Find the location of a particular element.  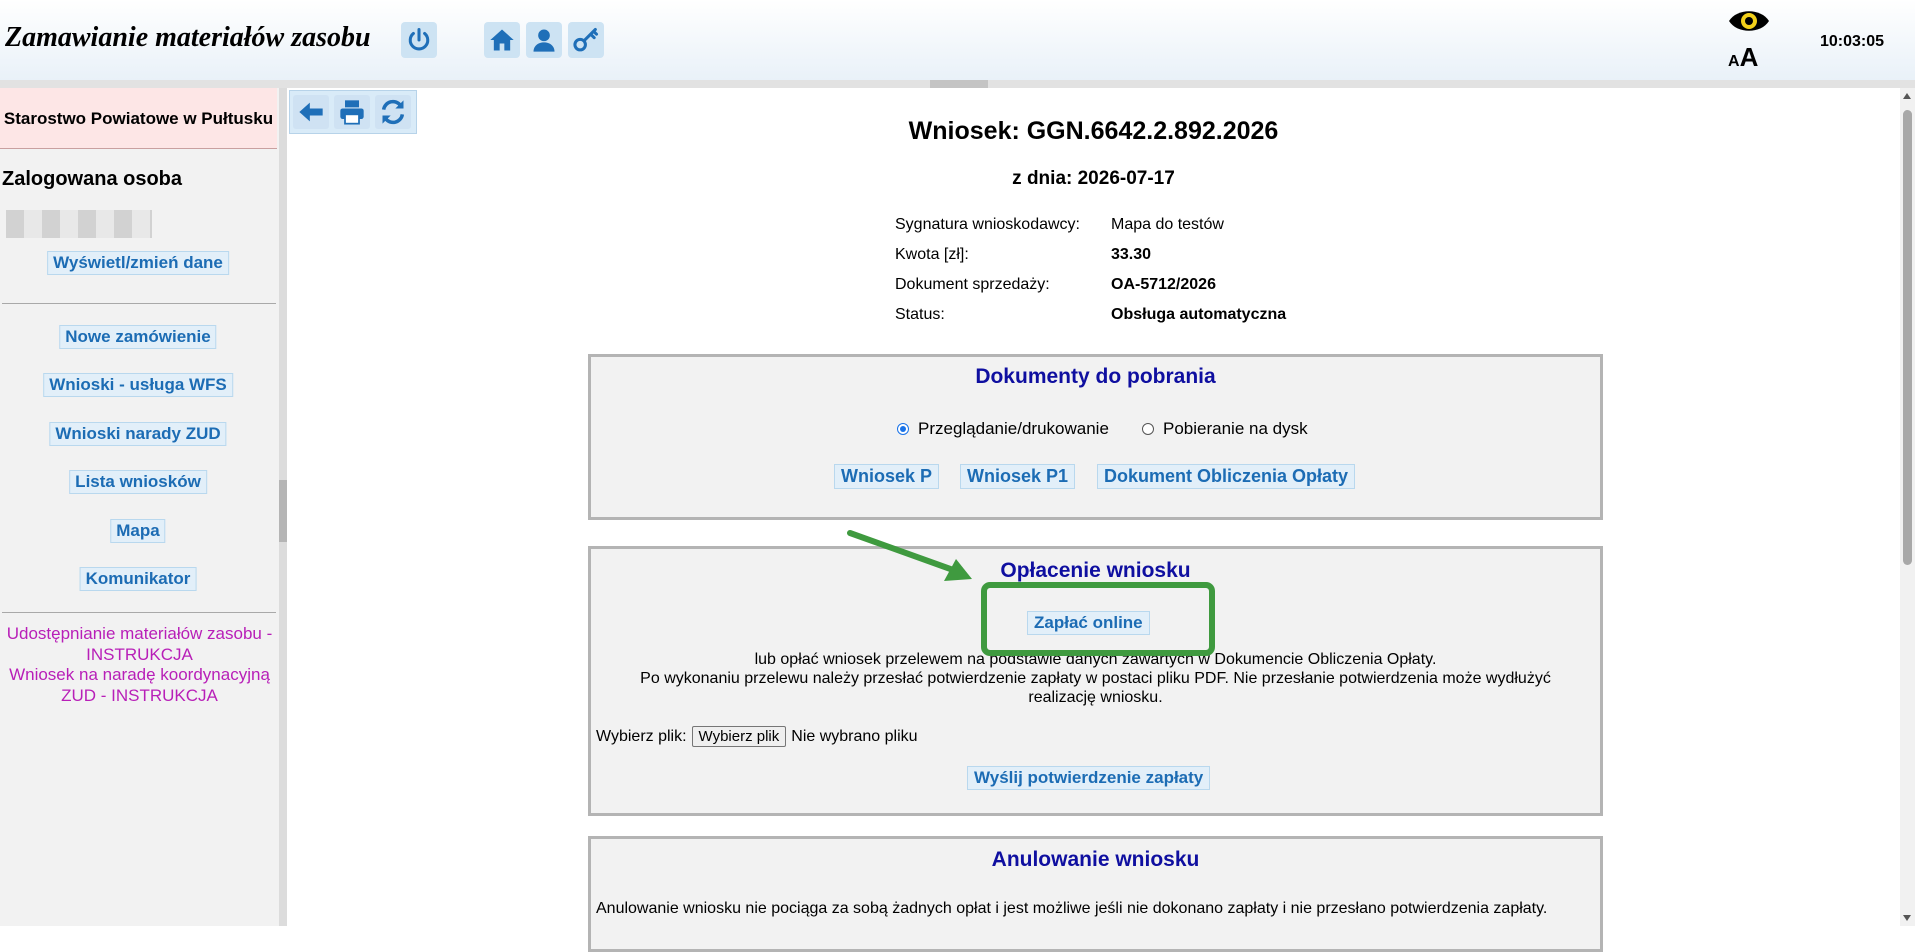

sidebar-item-zud: Wnioski narady ZUD is located at coordinates (138, 434).